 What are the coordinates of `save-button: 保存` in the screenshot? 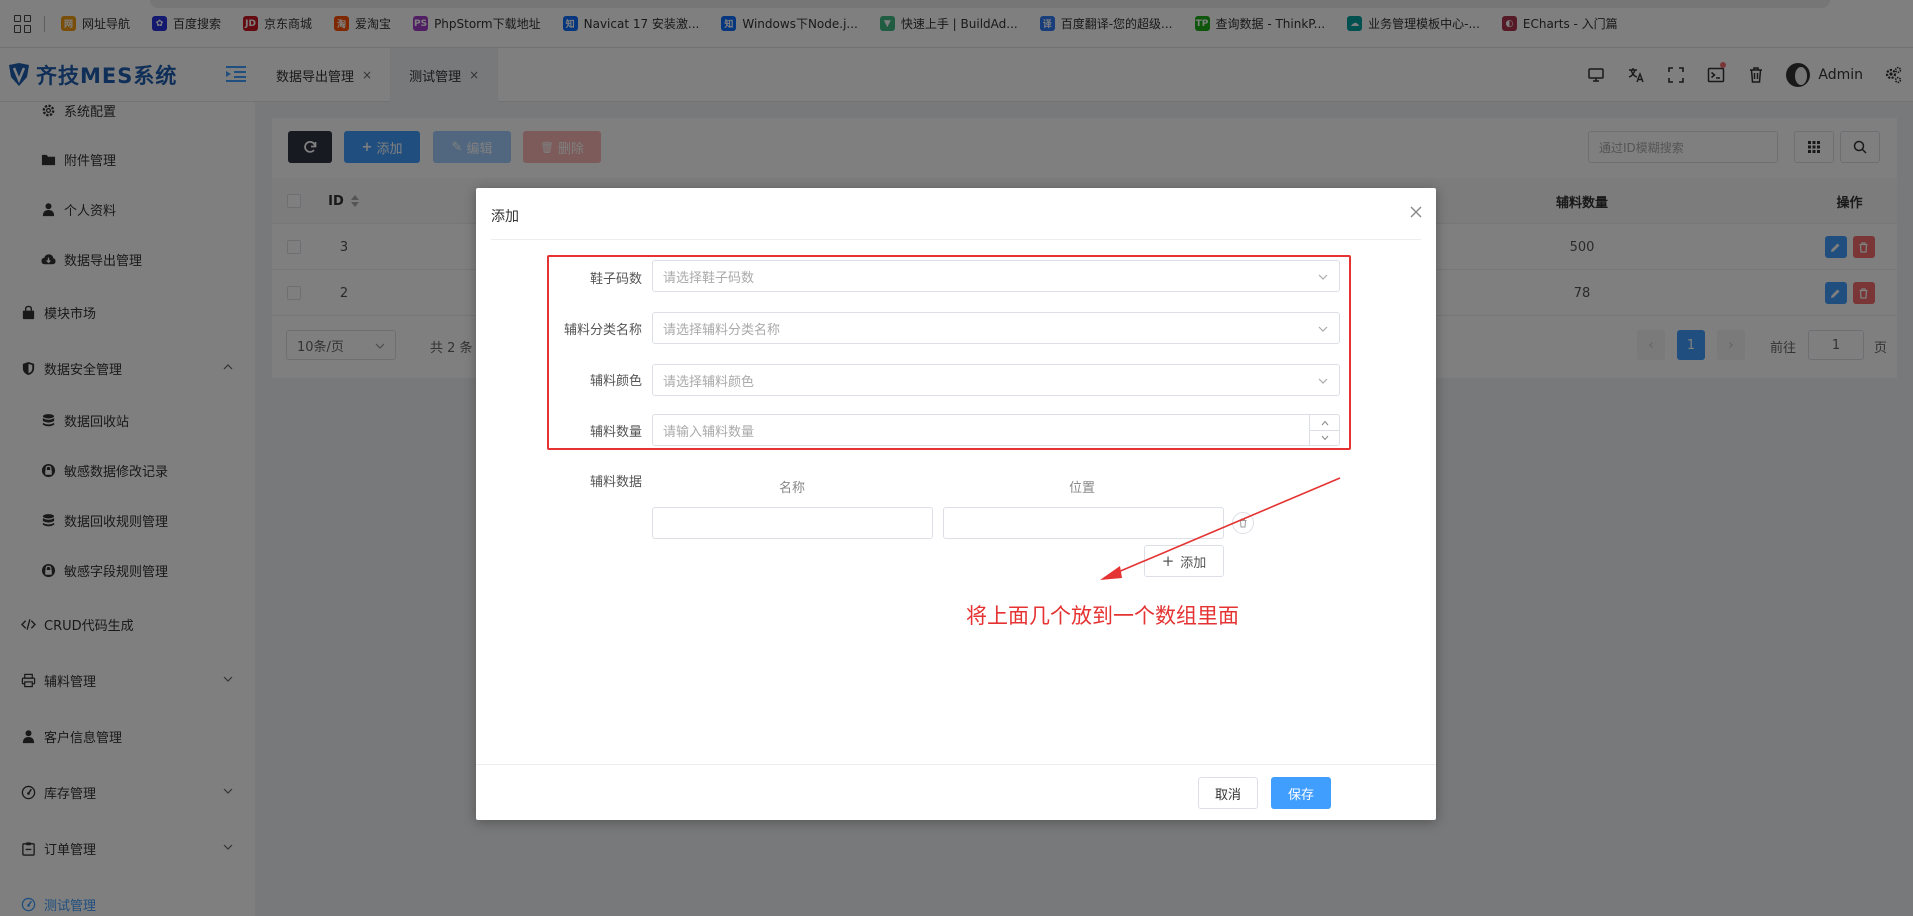 It's located at (1301, 793).